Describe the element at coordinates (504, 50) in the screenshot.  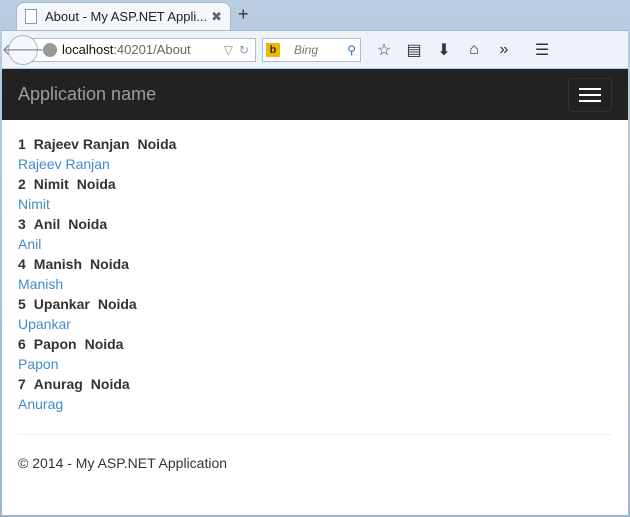
I see `overflow-icon: »` at that location.